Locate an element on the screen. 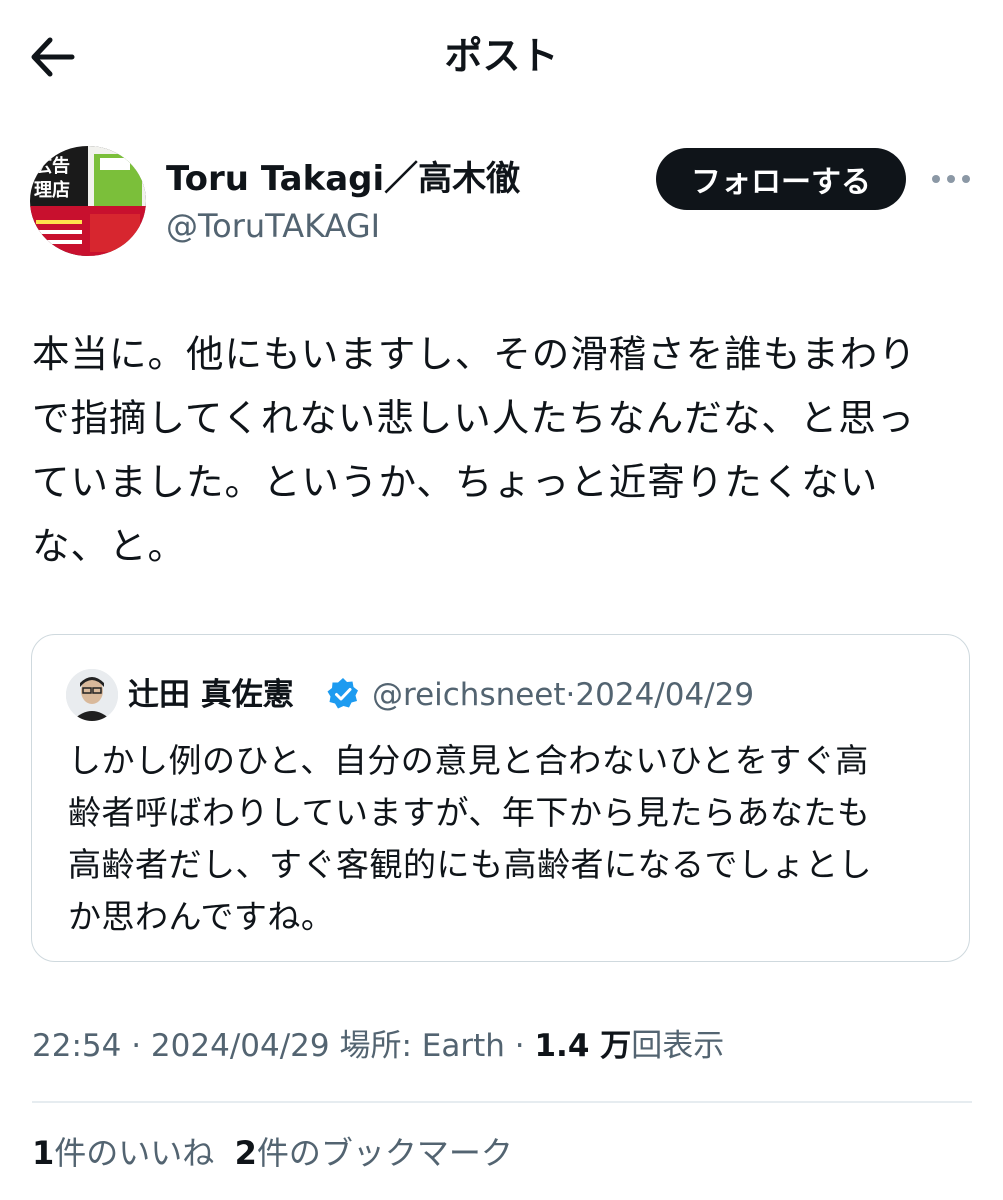  quote-avatar is located at coordinates (92, 695).